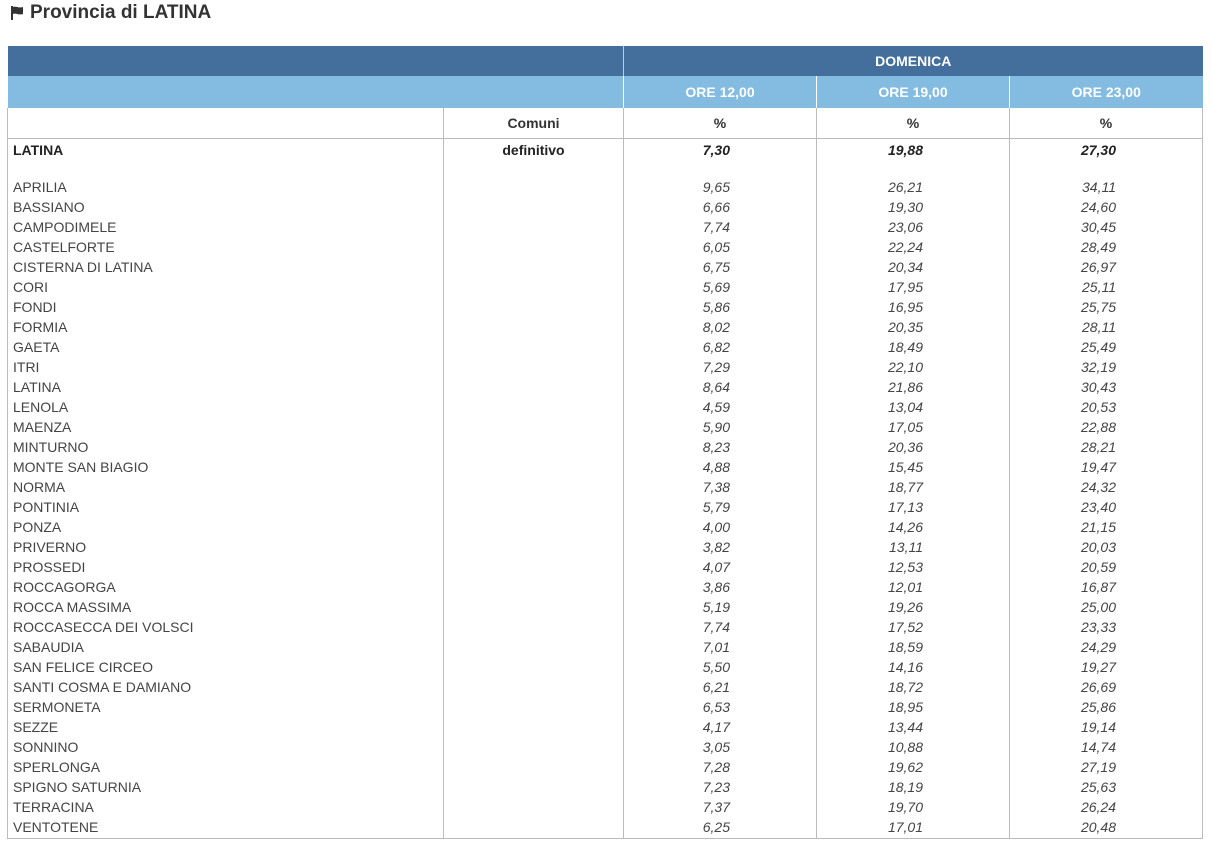 Image resolution: width=1212 pixels, height=853 pixels. What do you see at coordinates (913, 446) in the screenshot?
I see `turnout-value: 20,36` at bounding box center [913, 446].